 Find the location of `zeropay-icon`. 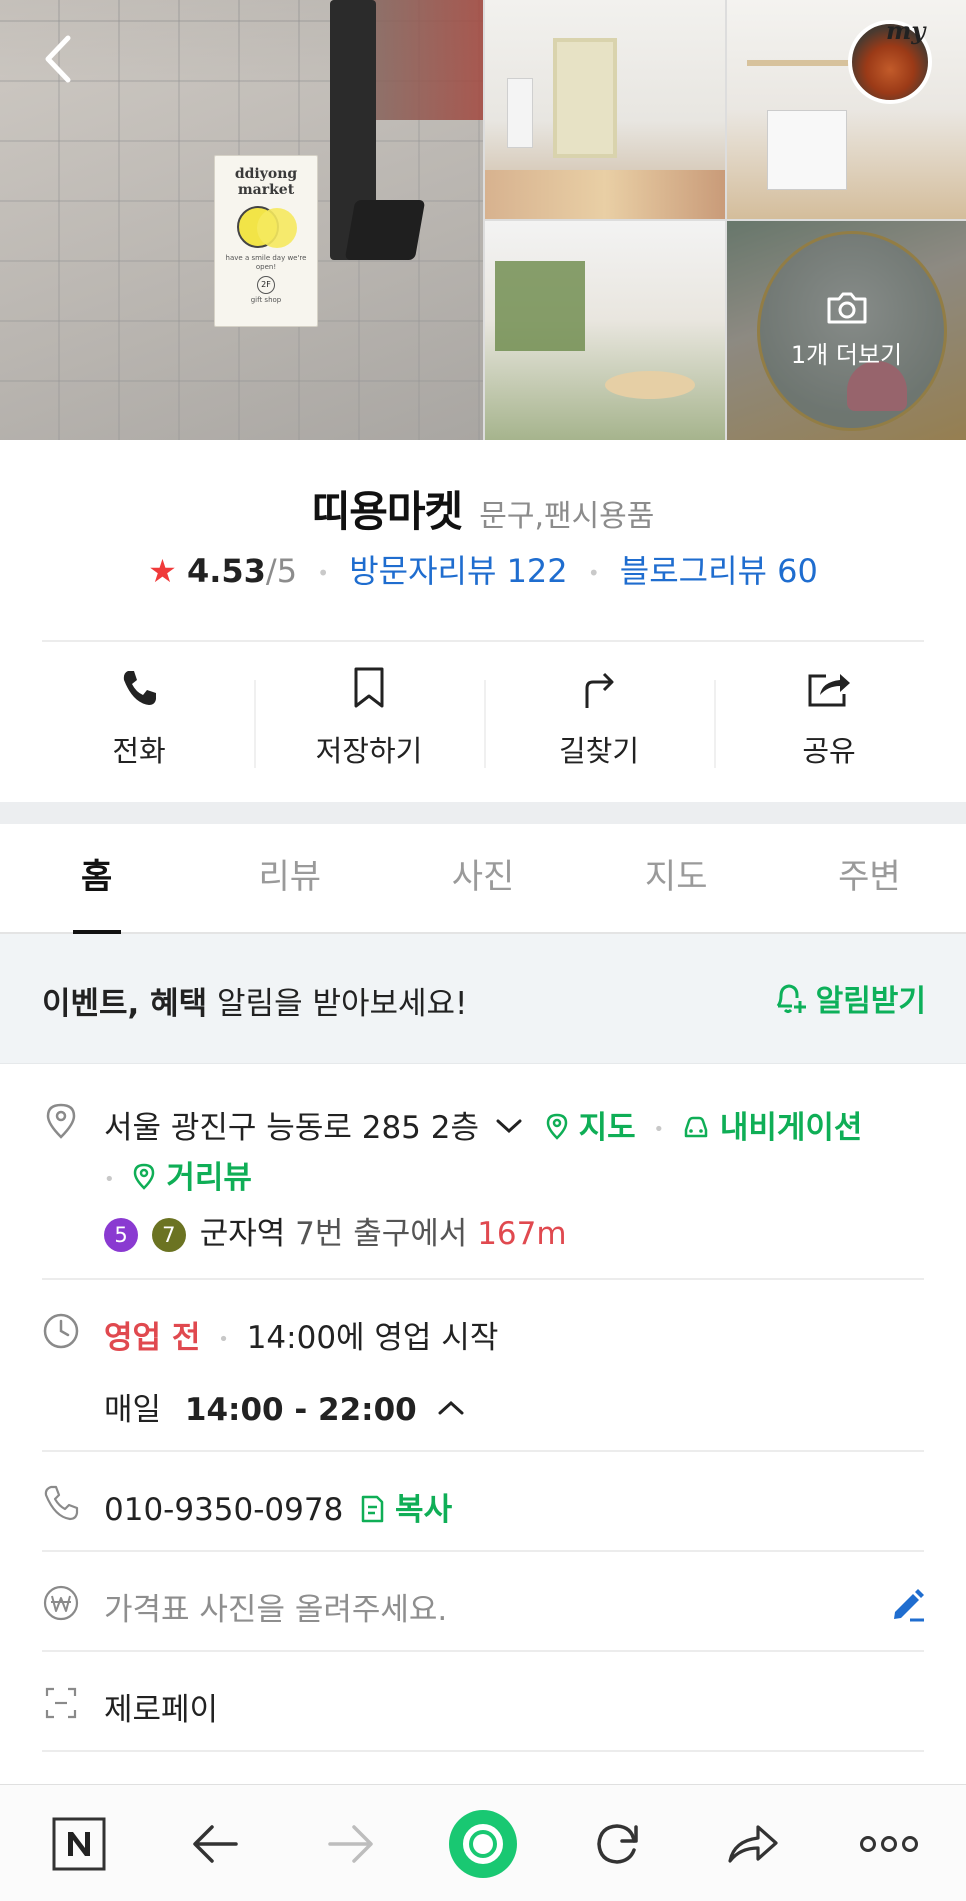

zeropay-icon is located at coordinates (61, 1703).